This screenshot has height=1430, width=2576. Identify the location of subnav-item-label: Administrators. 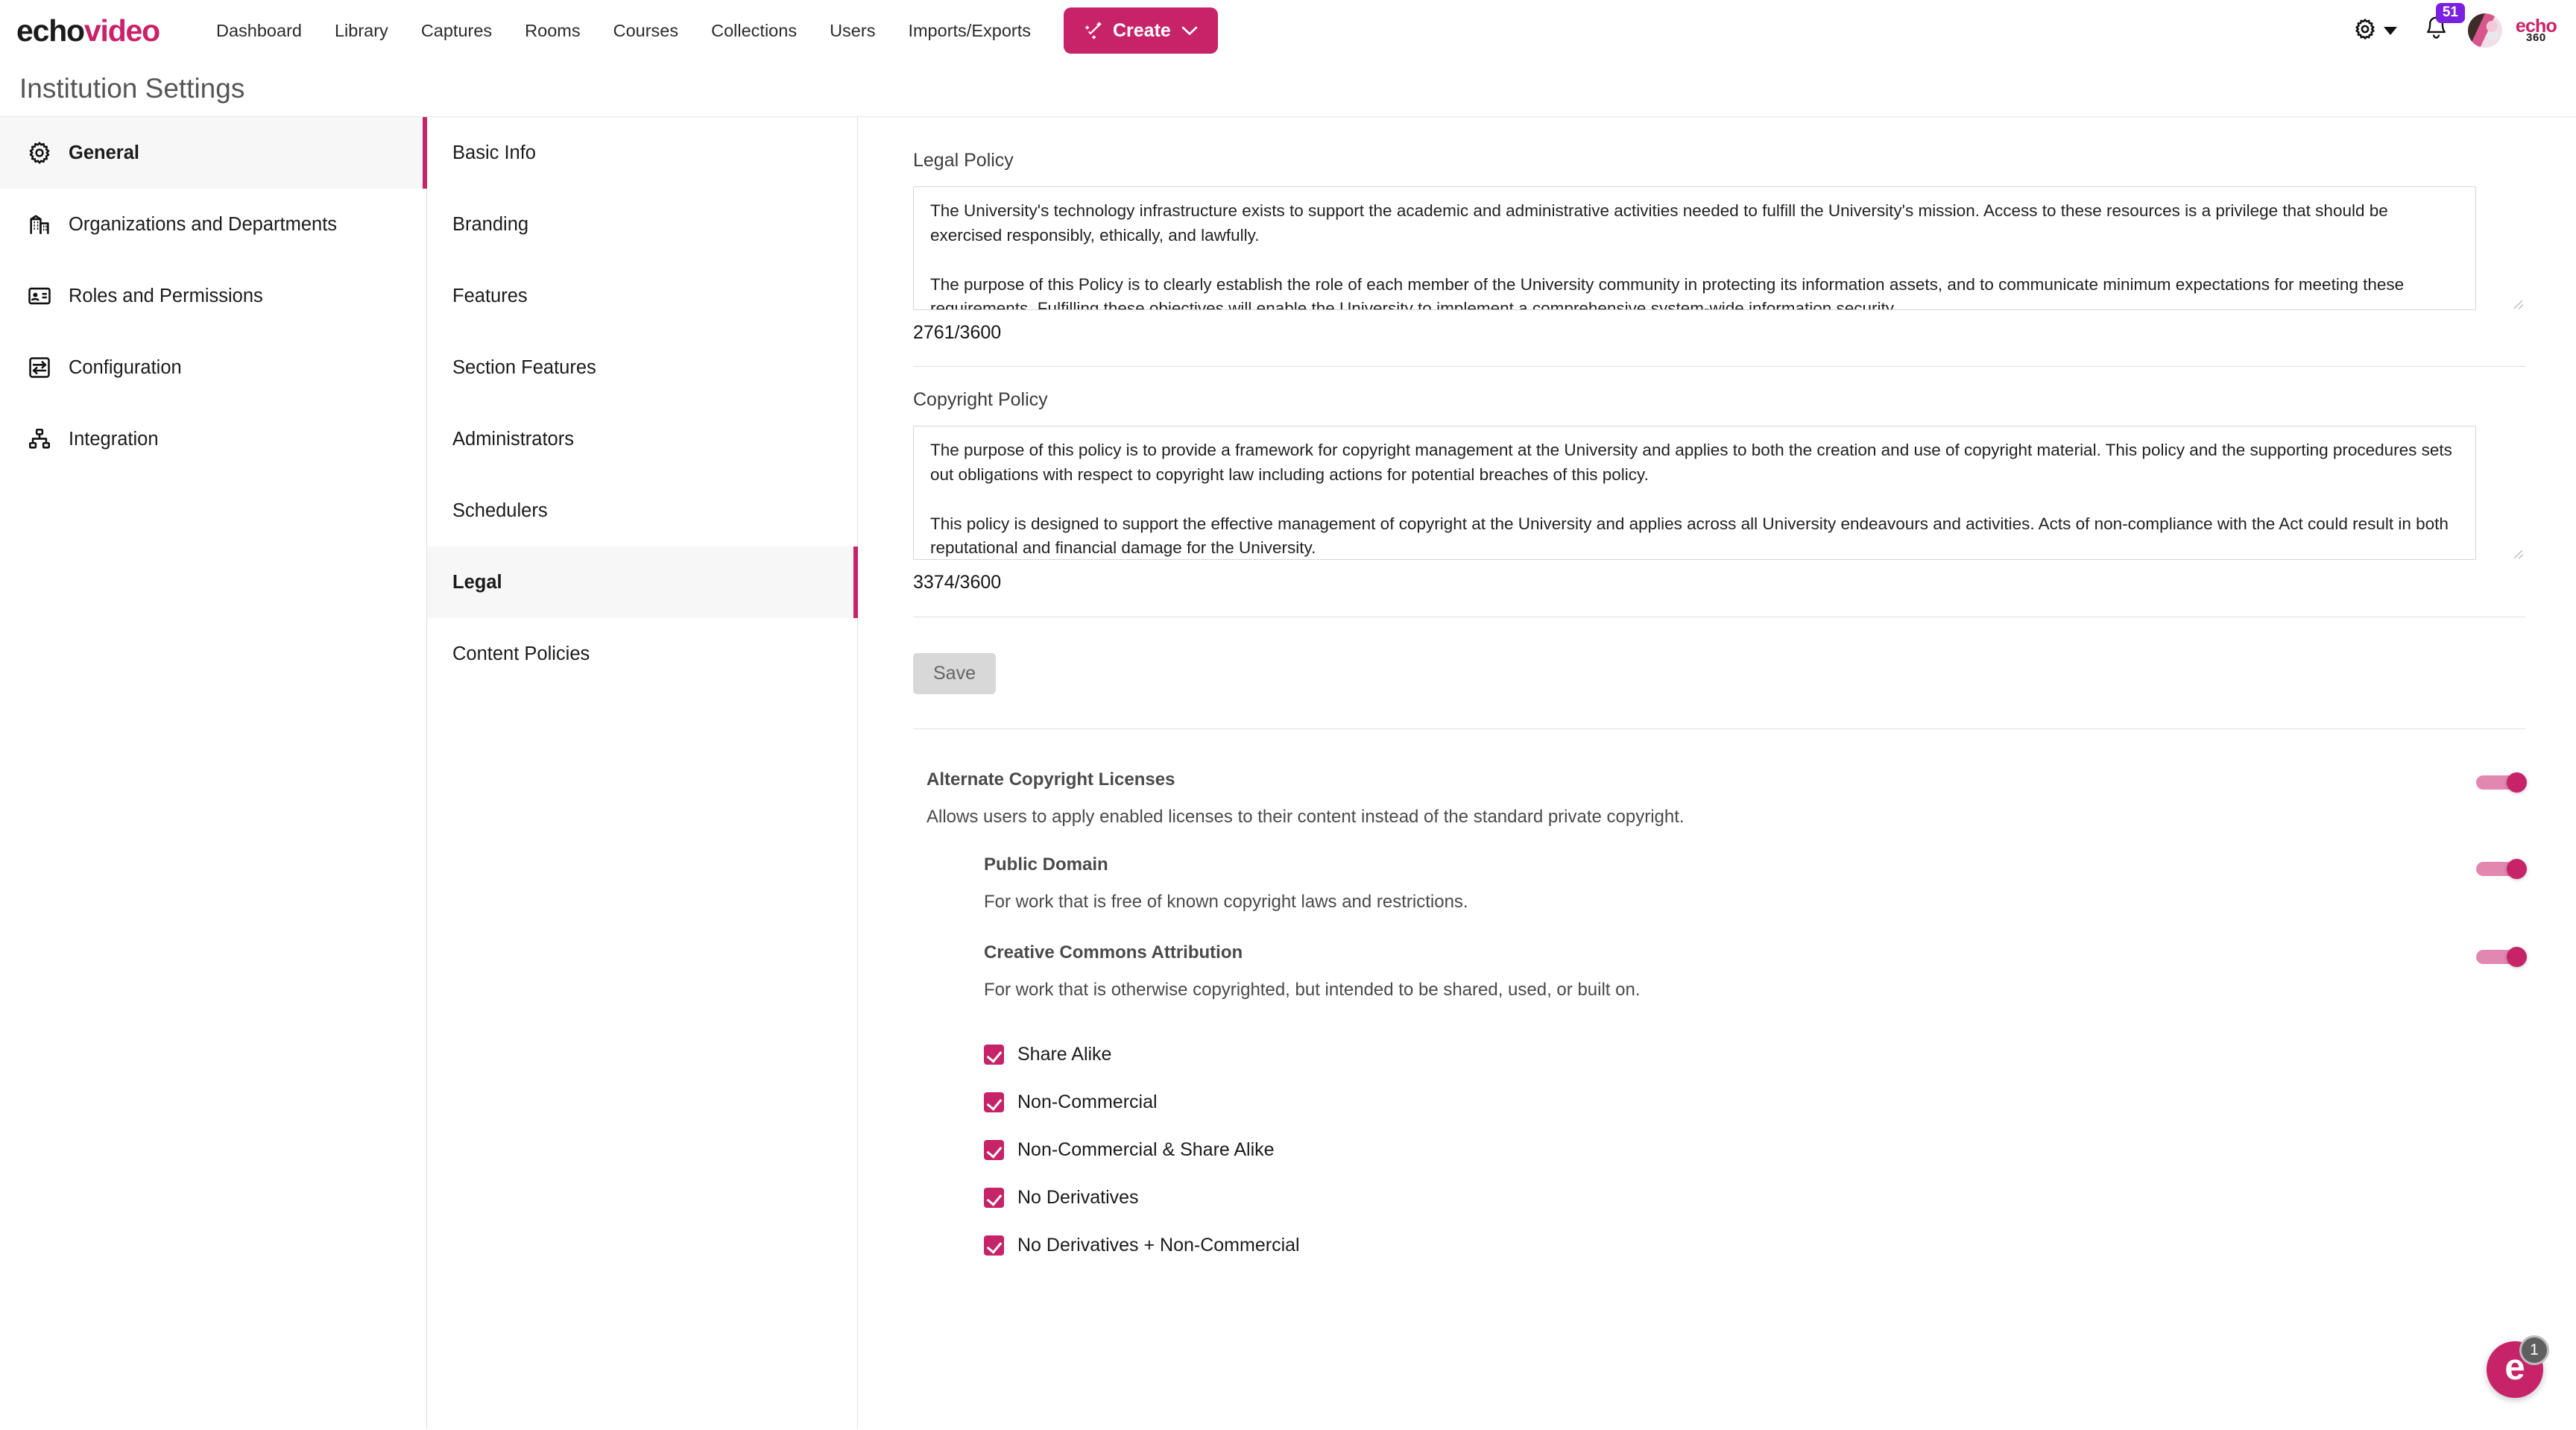
(513, 439).